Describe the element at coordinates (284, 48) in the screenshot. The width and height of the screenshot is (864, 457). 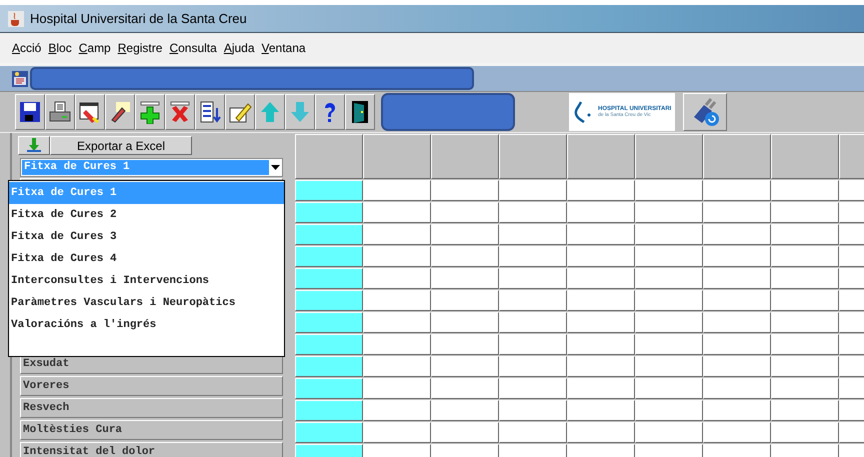
I see `menu-item: Ventana` at that location.